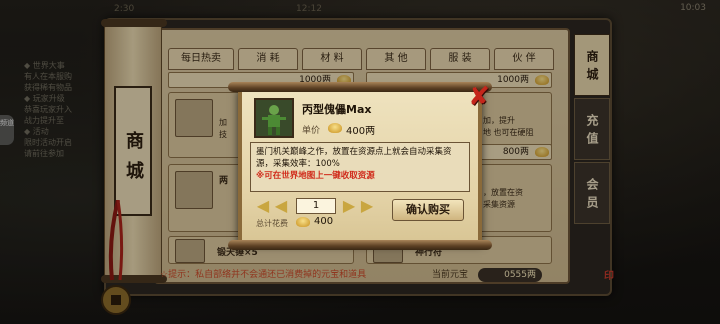 The width and height of the screenshot is (720, 324). Describe the element at coordinates (272, 223) in the screenshot. I see `total-cost-label: 总计花费` at that location.